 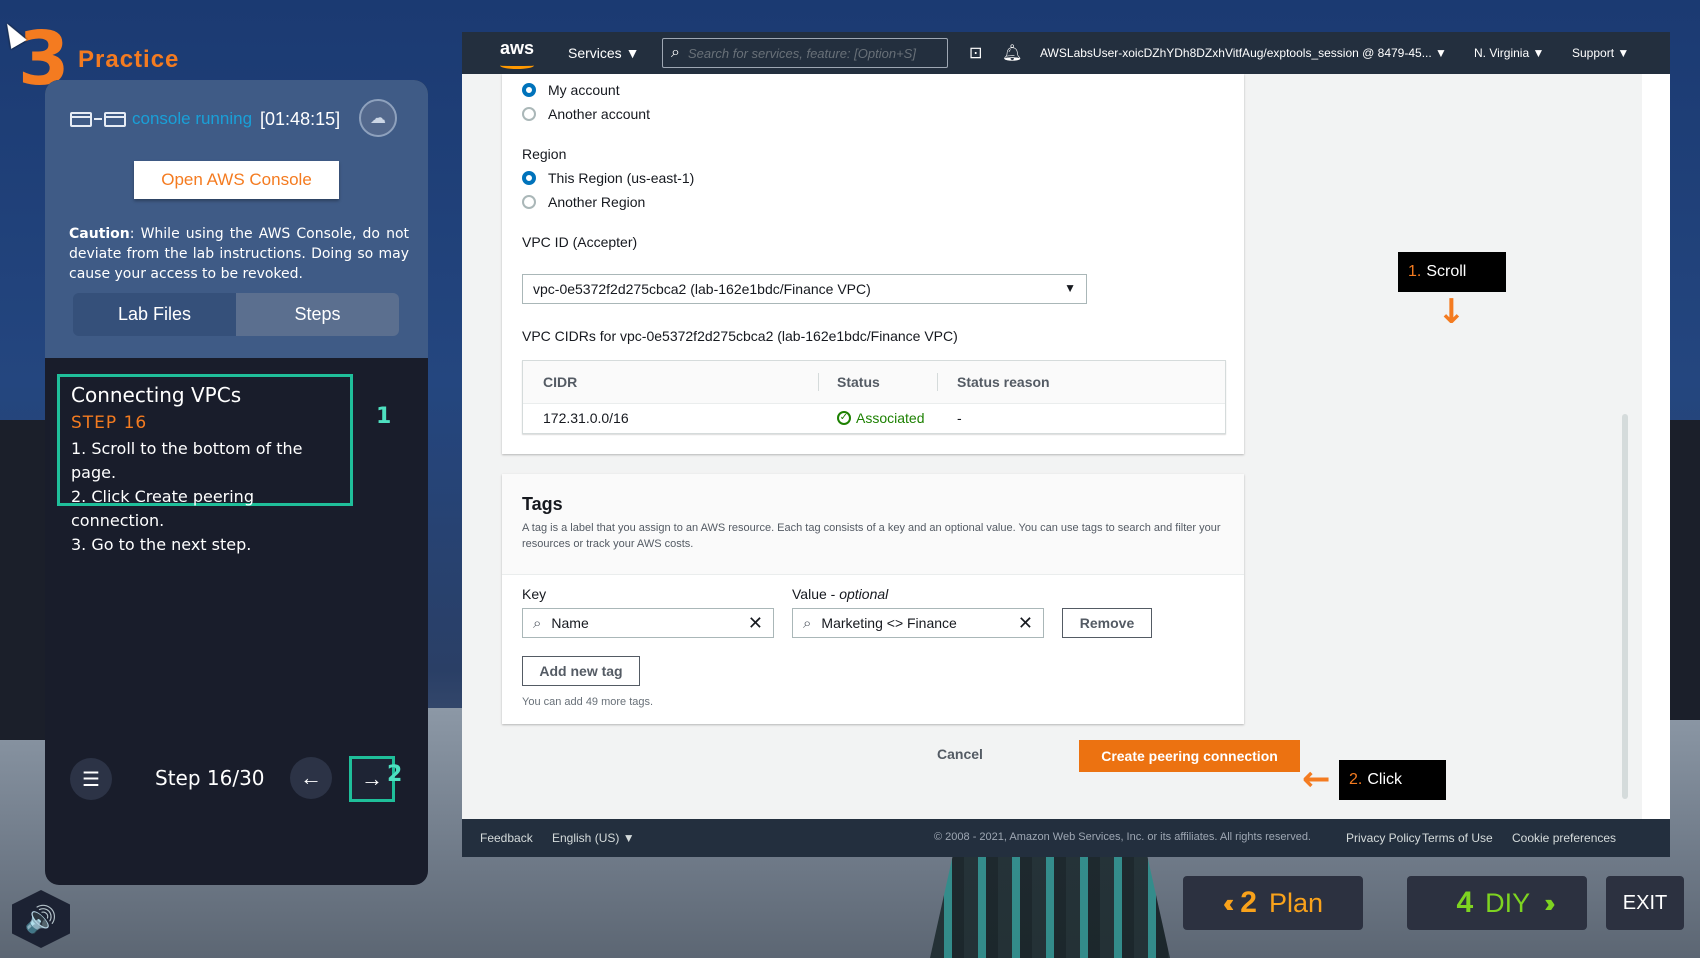 I want to click on support-menu: Support ▼, so click(x=1600, y=53).